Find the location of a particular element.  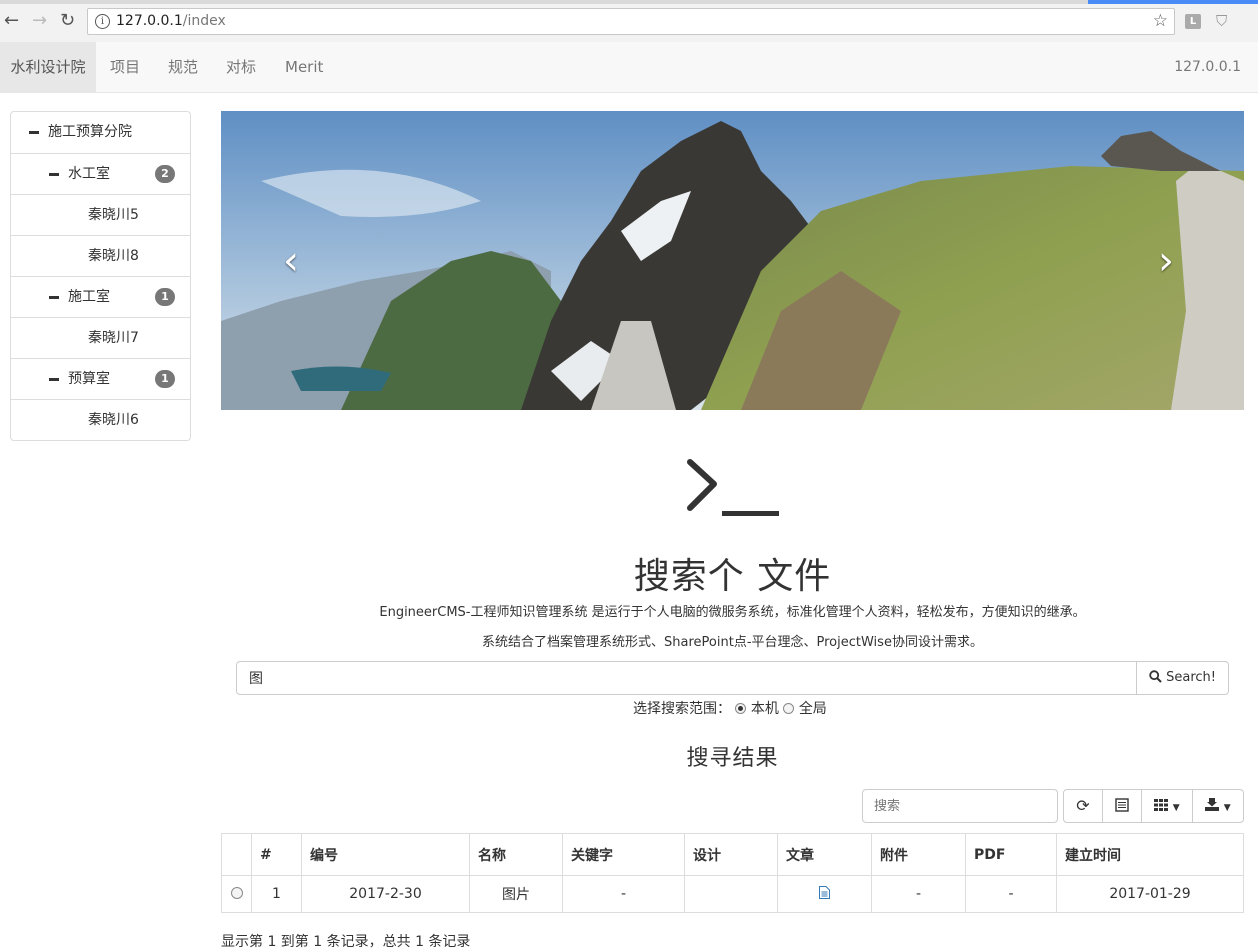

search-icon is located at coordinates (1155, 676).